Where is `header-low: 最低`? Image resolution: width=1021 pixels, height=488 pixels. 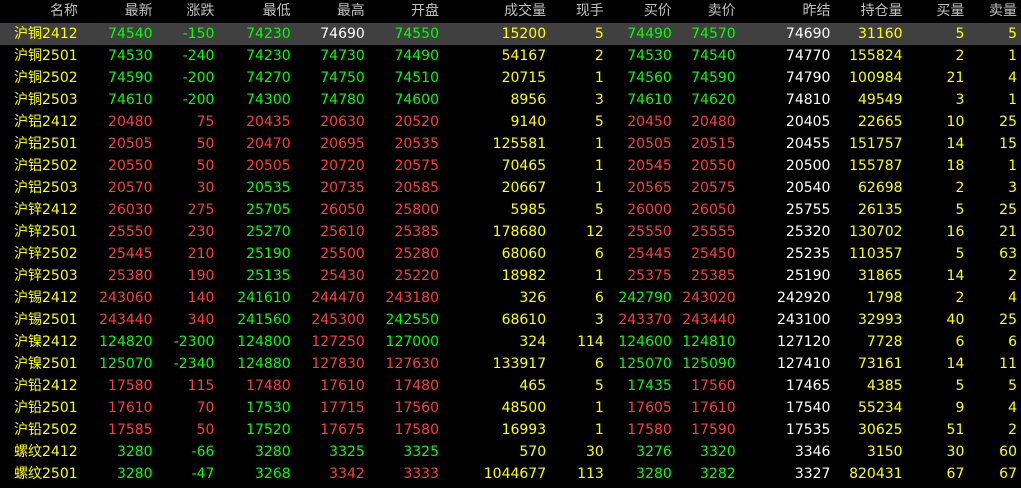
header-low: 最低 is located at coordinates (256, 11).